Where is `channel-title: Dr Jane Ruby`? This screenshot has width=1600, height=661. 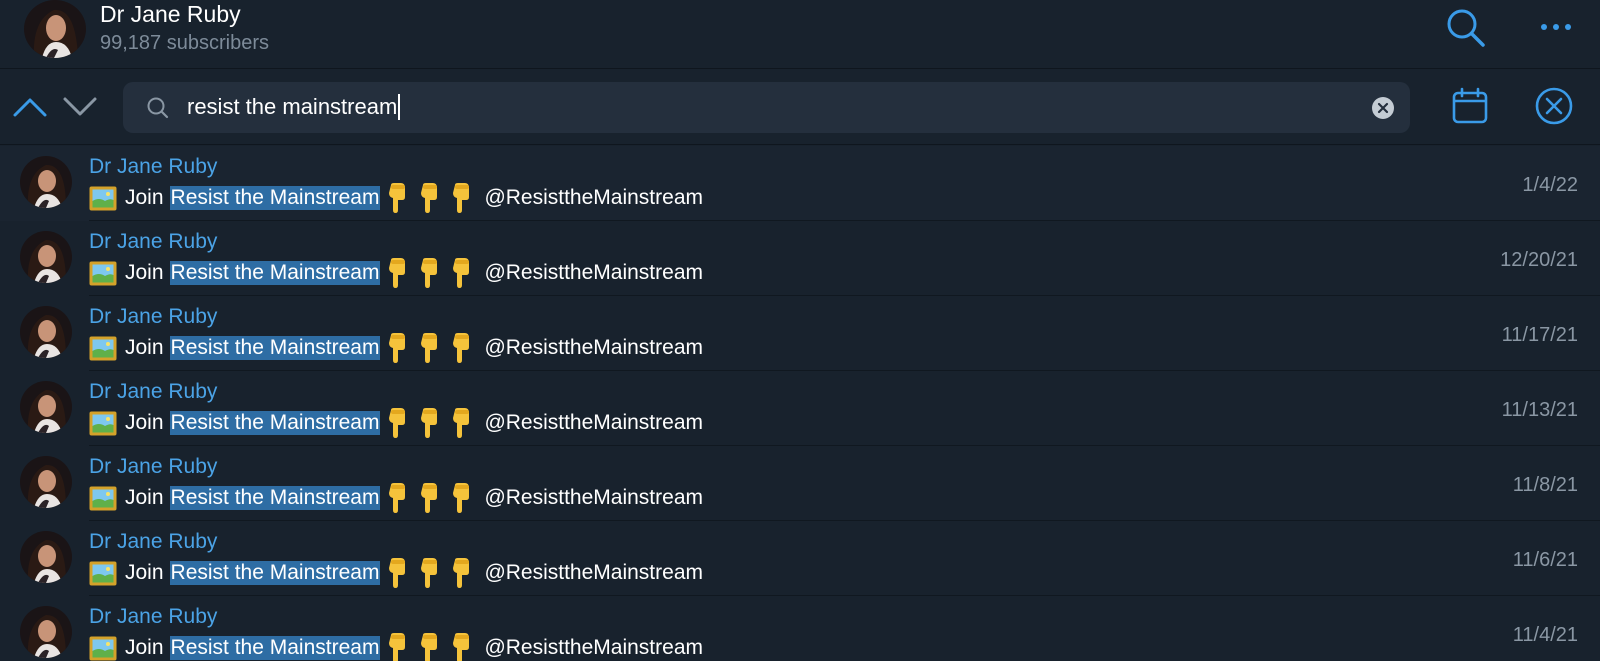
channel-title: Dr Jane Ruby is located at coordinates (170, 14).